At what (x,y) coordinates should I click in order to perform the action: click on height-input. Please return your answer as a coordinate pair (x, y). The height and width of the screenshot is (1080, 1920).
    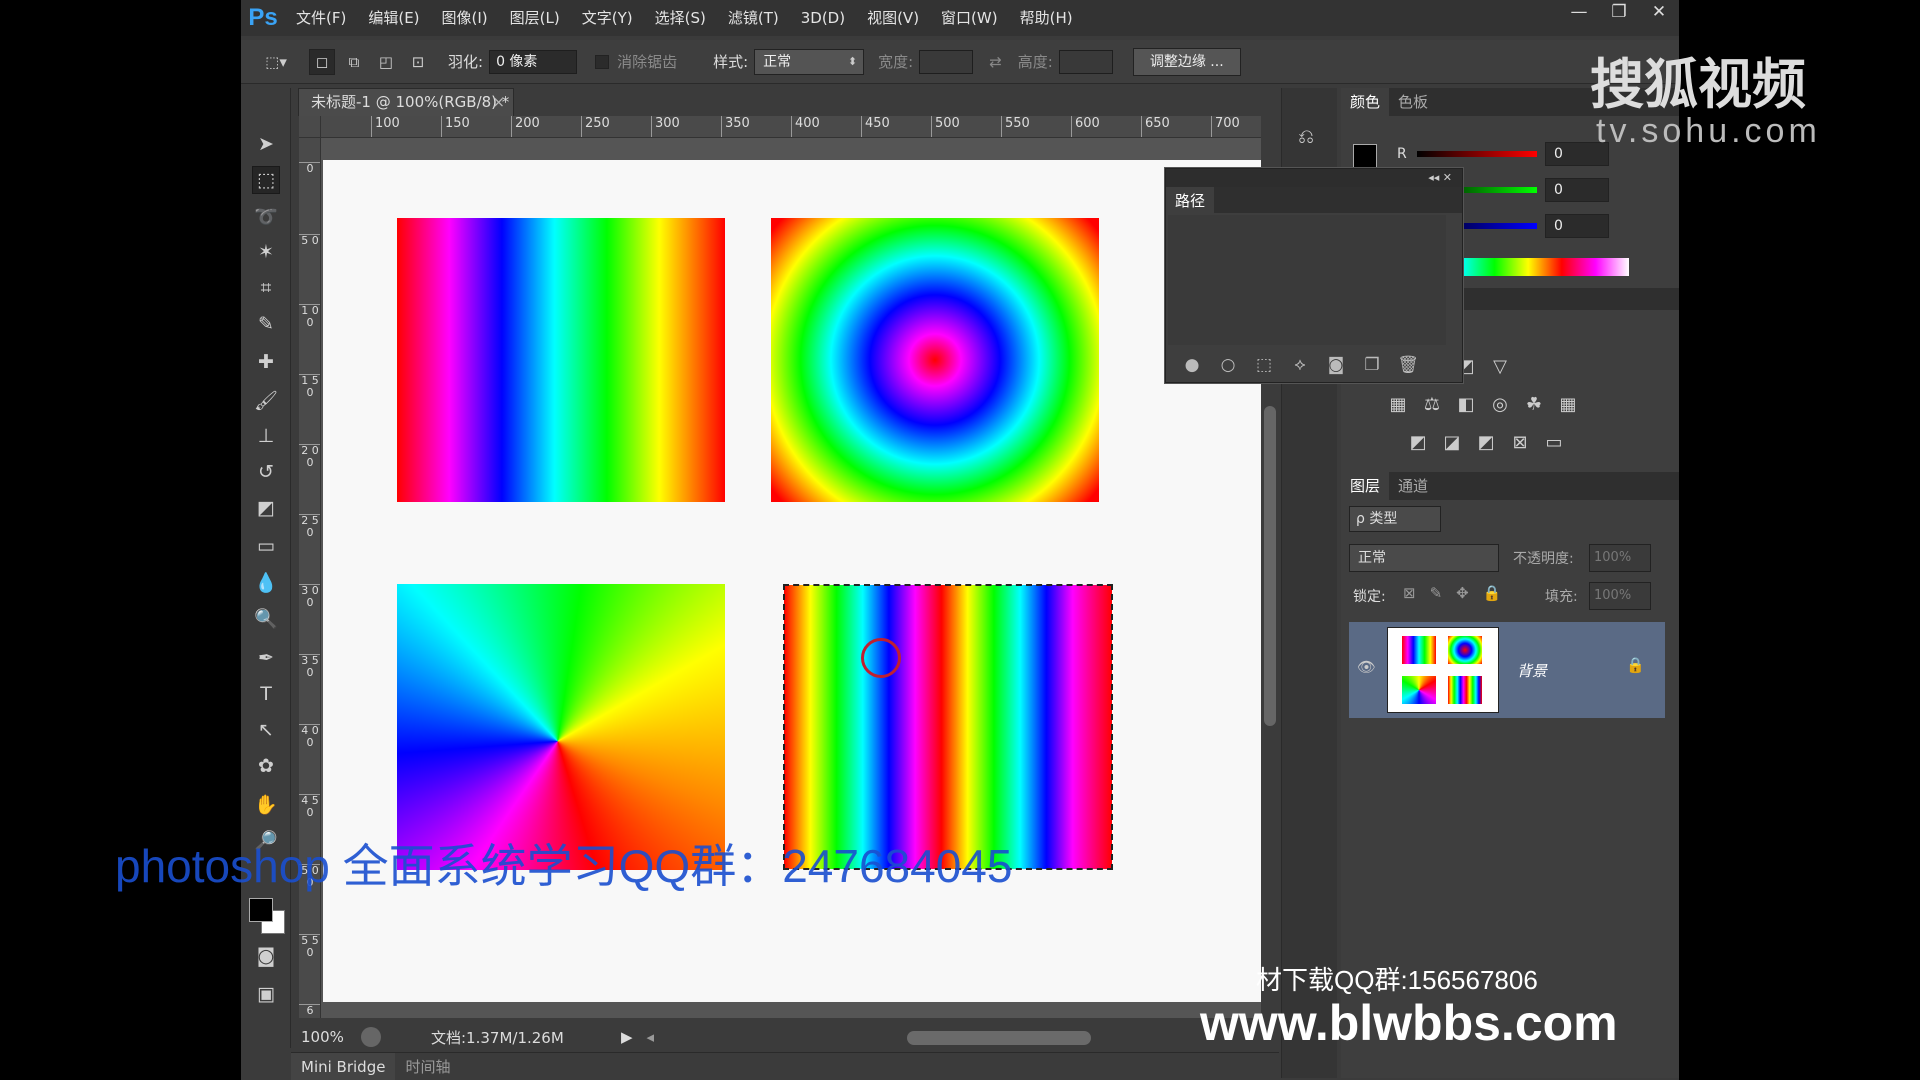
    Looking at the image, I should click on (1085, 61).